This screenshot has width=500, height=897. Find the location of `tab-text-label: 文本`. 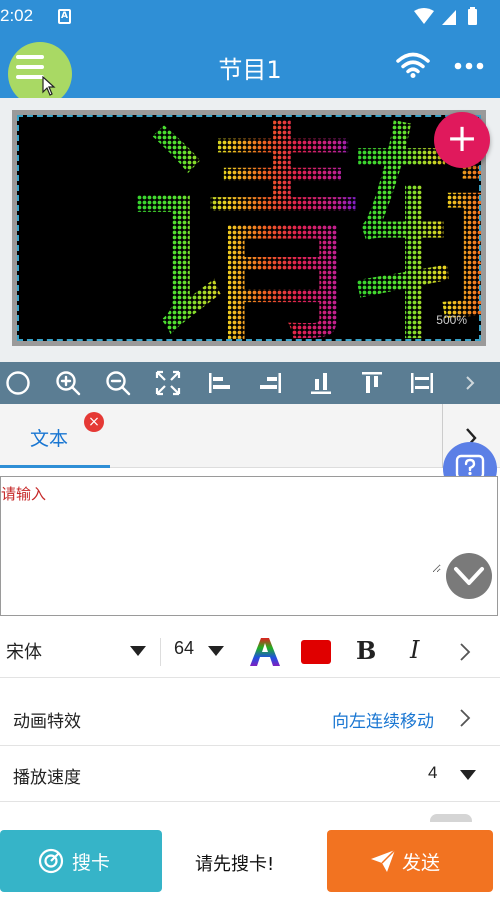

tab-text-label: 文本 is located at coordinates (49, 439).